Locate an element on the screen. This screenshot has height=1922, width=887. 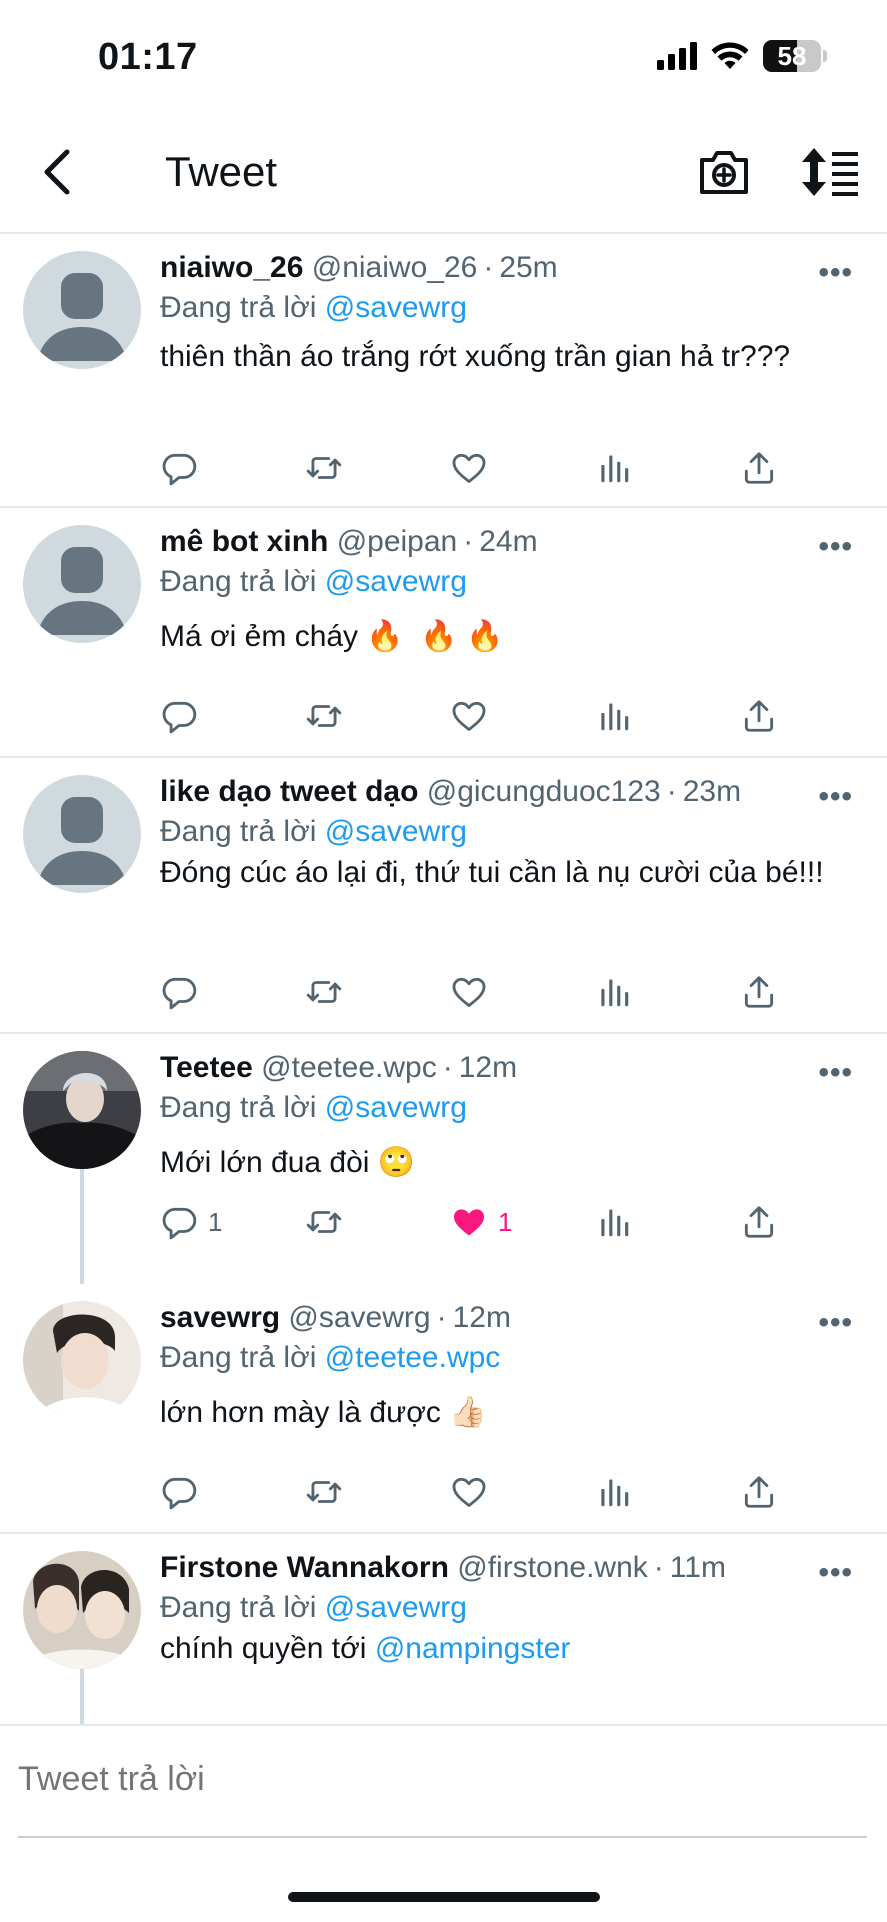
tweet-actions: 1 1 is located at coordinates (480, 1222).